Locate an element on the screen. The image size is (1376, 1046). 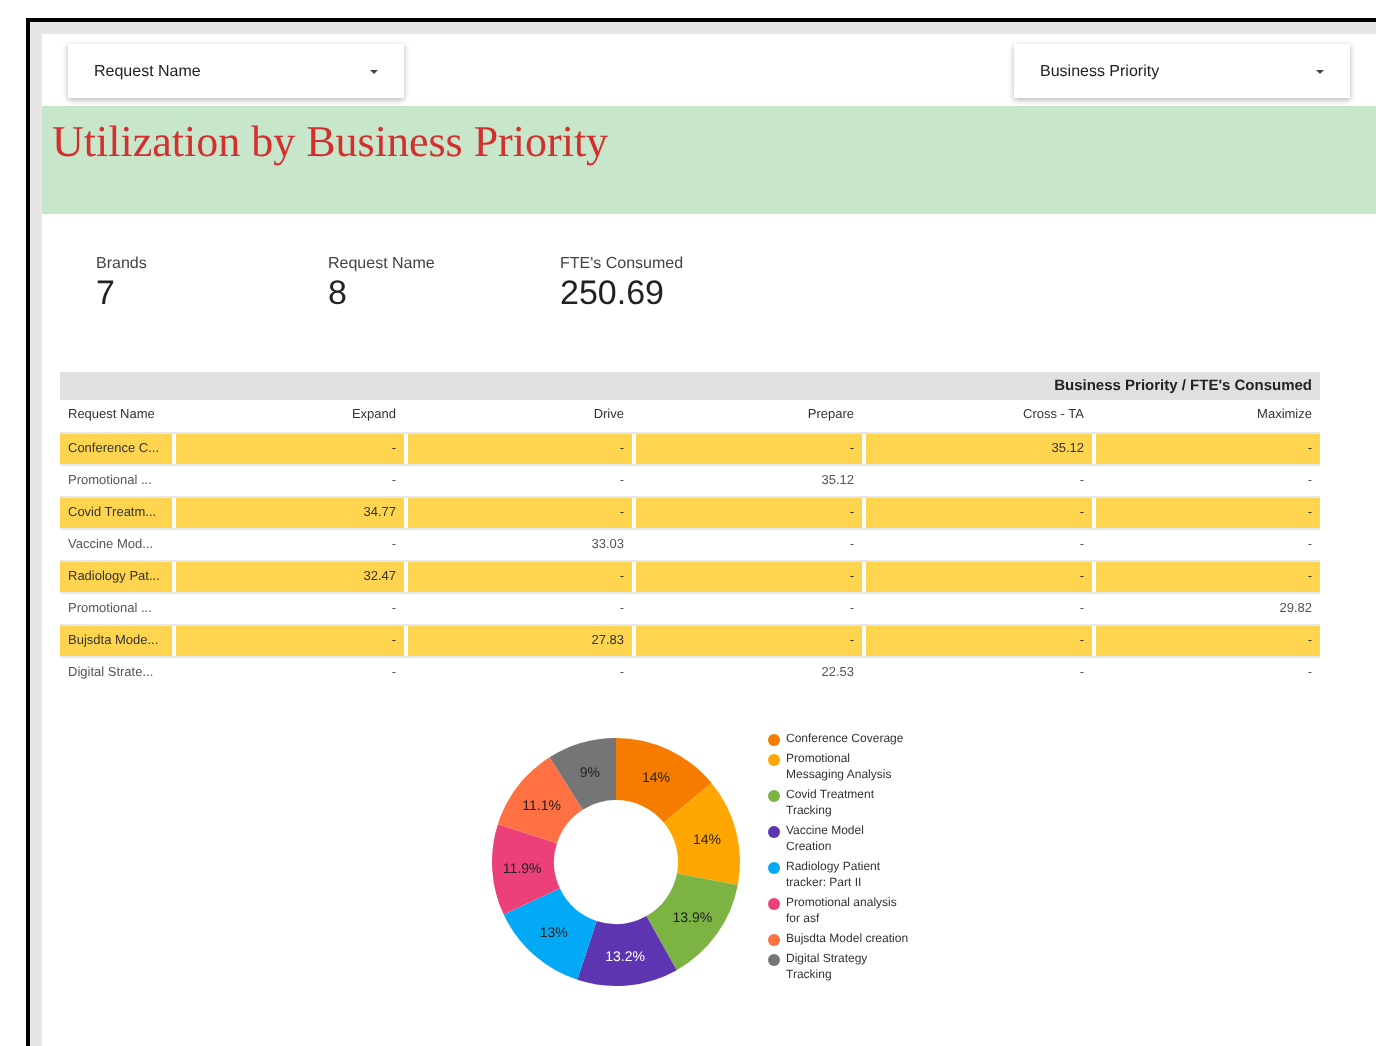
scorecard-label: Request Name is located at coordinates (381, 264).